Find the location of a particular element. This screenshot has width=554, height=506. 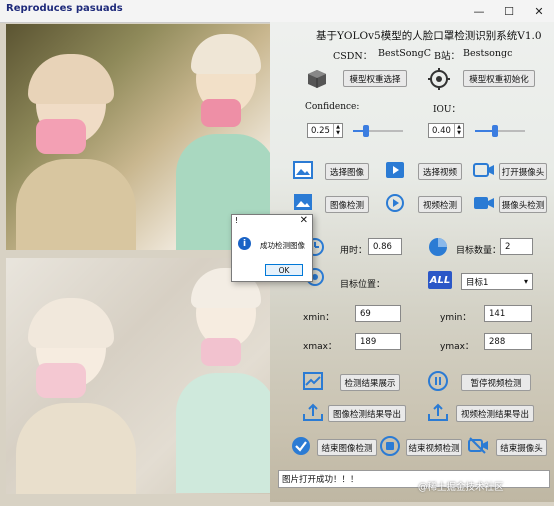

confidence-slider-track is located at coordinates (384, 131).